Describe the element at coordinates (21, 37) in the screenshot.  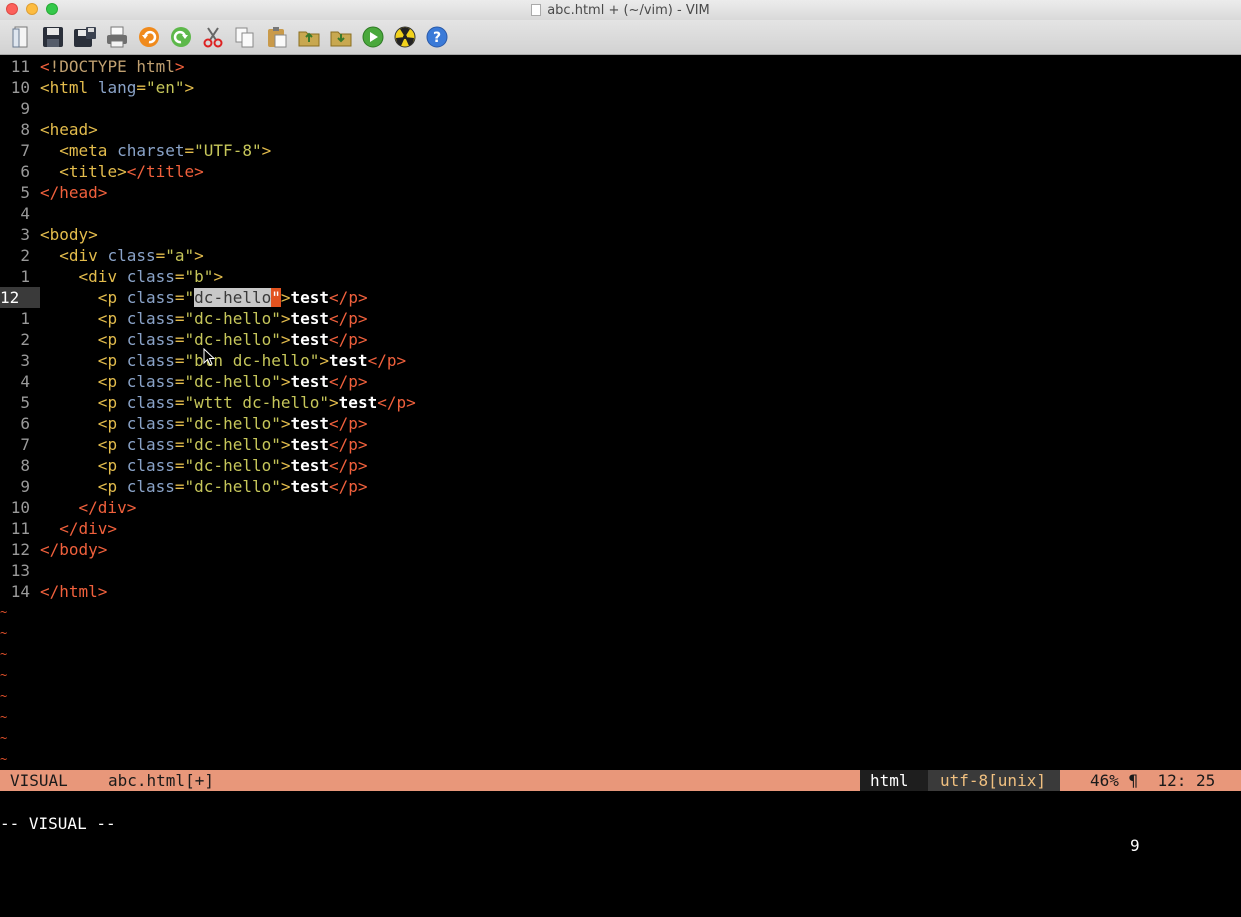
I see `open-icon` at that location.